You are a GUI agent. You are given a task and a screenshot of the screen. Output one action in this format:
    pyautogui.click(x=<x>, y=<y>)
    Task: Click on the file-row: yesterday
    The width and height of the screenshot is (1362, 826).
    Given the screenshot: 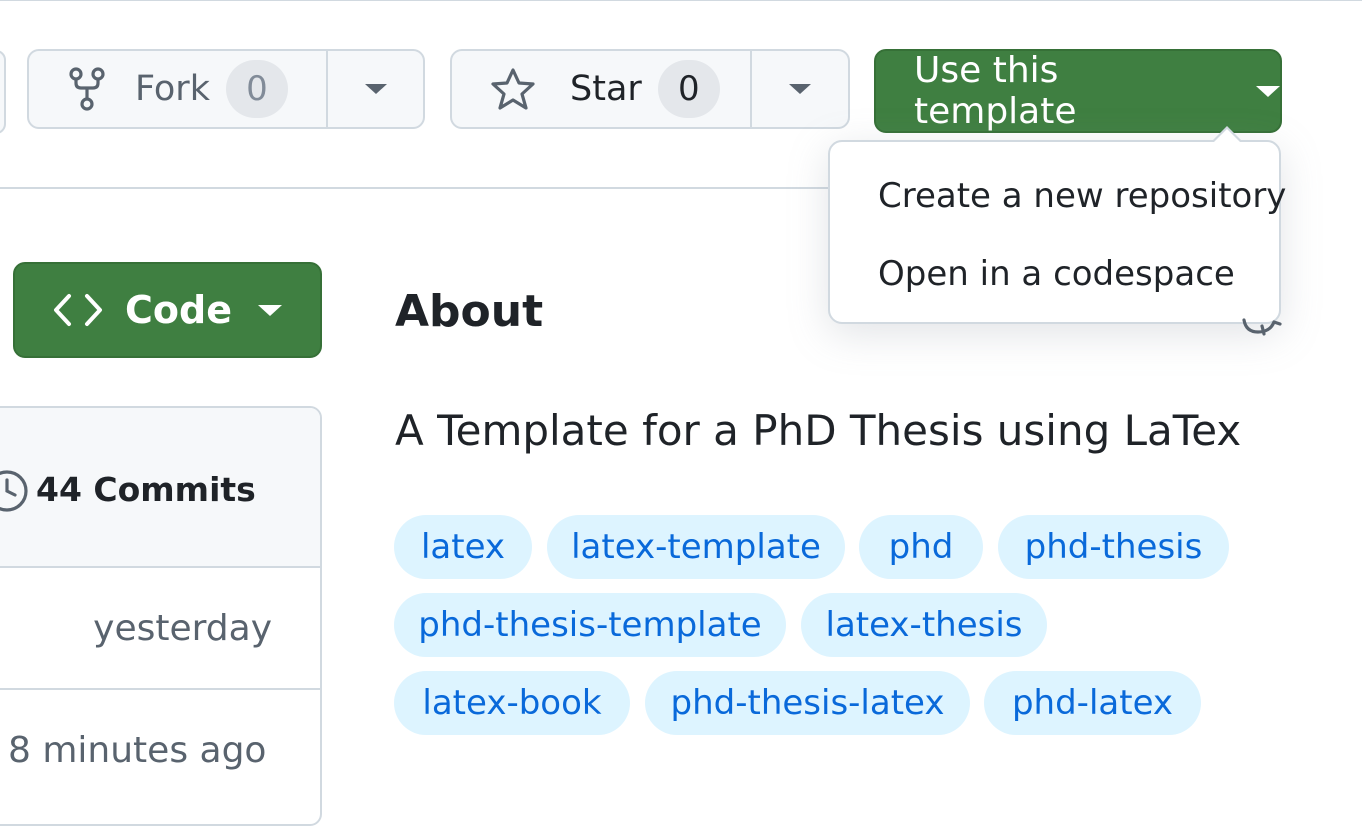 What is the action you would take?
    pyautogui.click(x=160, y=629)
    